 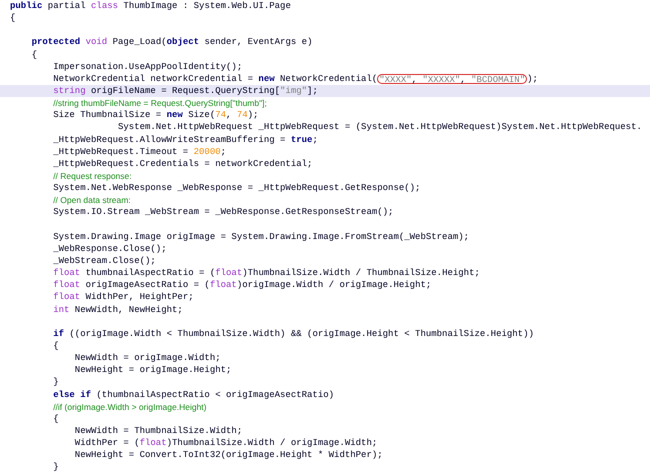 What do you see at coordinates (92, 200) in the screenshot?
I see `code-comment: // Open data stream:` at bounding box center [92, 200].